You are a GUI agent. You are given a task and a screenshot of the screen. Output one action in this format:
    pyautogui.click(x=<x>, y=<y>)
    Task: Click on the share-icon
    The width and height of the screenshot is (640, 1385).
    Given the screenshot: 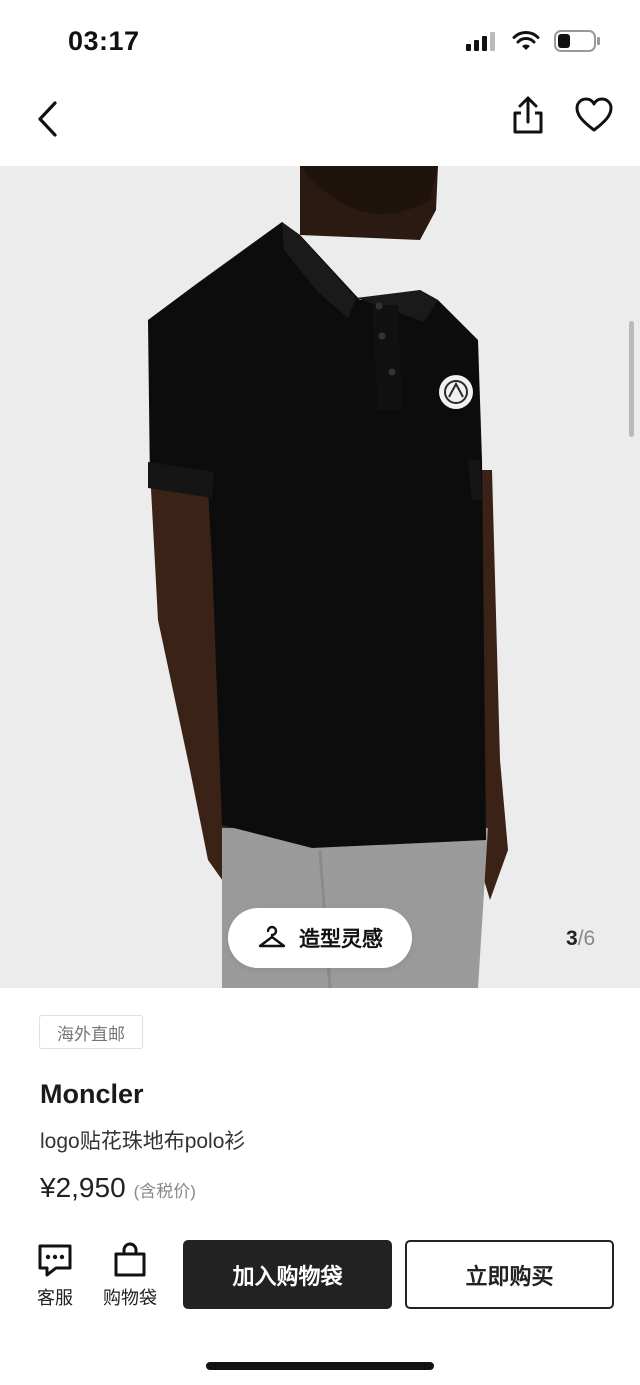 What is the action you would take?
    pyautogui.click(x=528, y=115)
    